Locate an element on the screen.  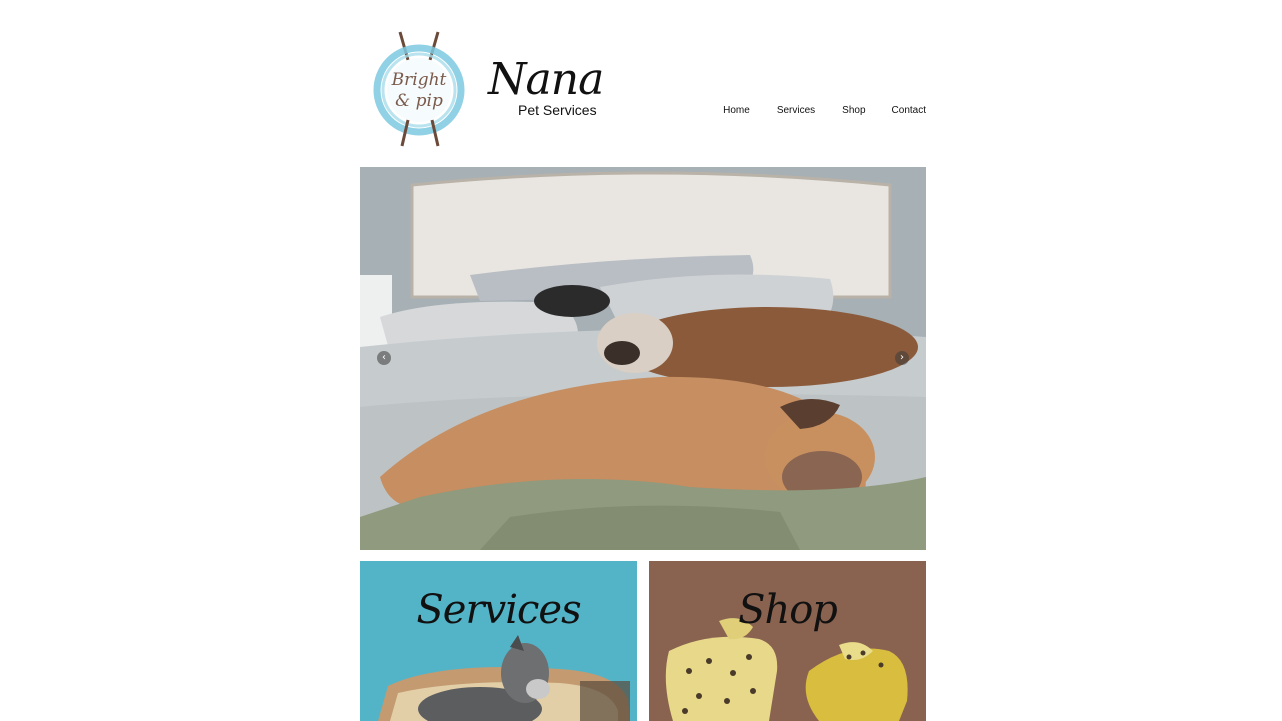
services-tile: Services is located at coordinates (498, 641).